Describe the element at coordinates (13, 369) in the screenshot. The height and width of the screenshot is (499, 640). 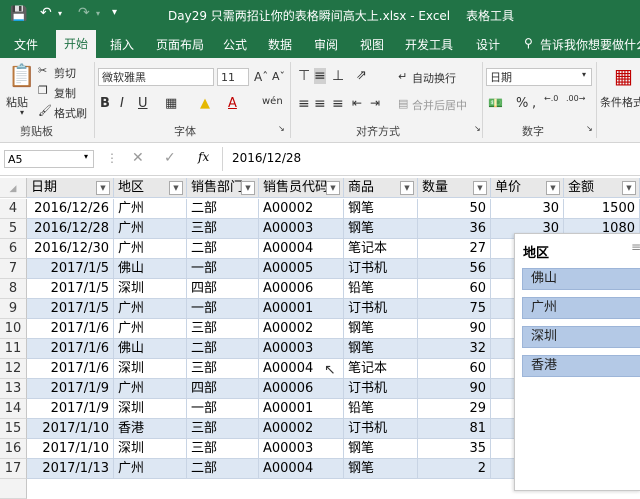
I see `row-header: 12` at that location.